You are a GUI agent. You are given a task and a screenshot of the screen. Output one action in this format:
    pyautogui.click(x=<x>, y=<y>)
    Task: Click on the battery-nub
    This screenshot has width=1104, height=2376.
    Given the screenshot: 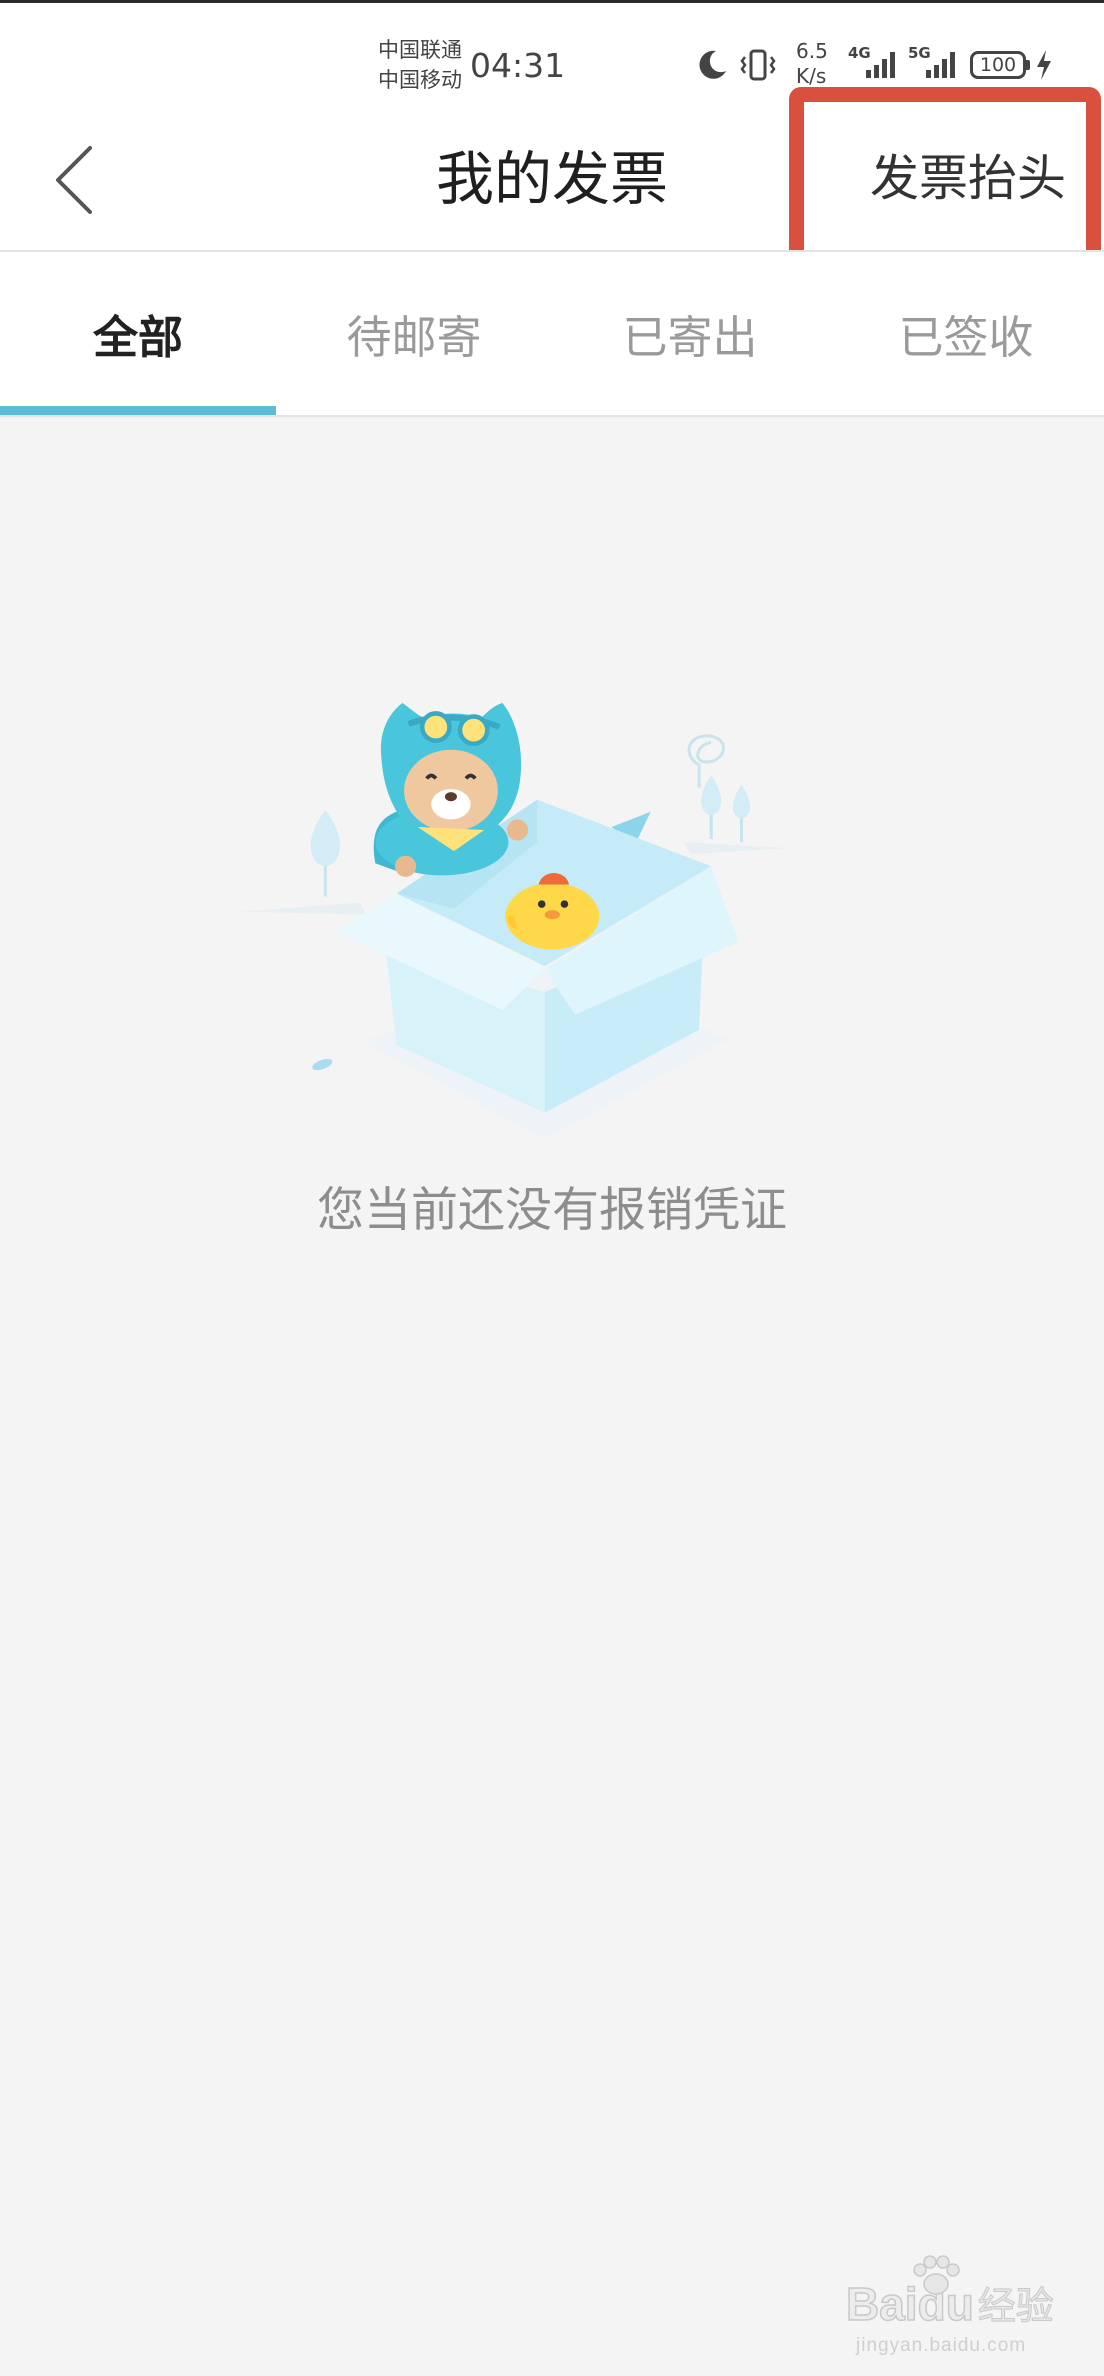 What is the action you would take?
    pyautogui.click(x=1028, y=65)
    